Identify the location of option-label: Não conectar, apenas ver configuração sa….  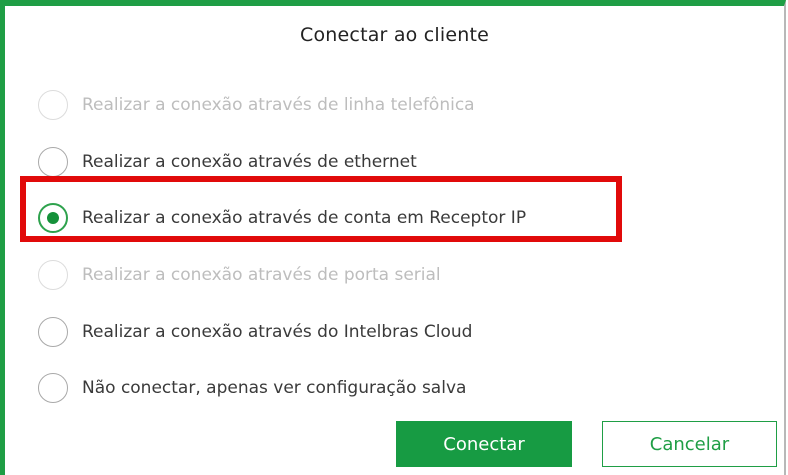
(274, 388).